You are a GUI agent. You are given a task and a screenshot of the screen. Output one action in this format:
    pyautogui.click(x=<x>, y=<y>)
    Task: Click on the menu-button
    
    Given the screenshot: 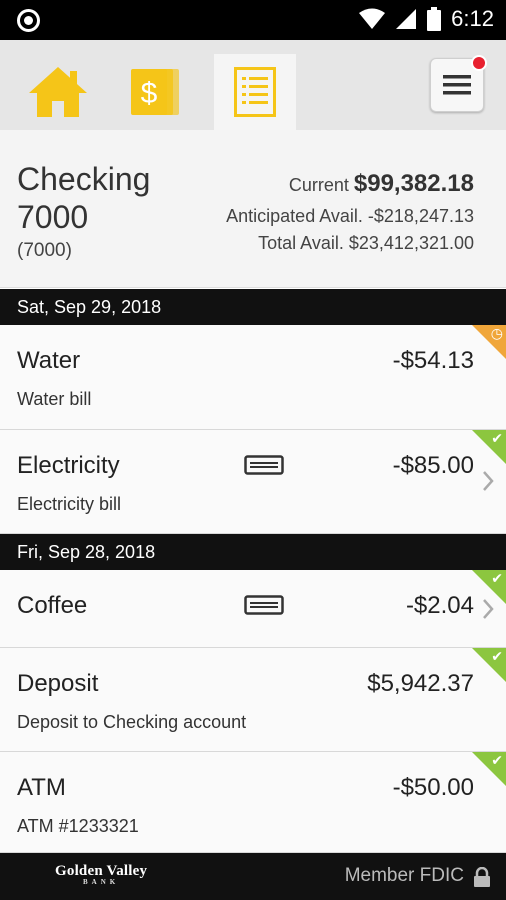 What is the action you would take?
    pyautogui.click(x=458, y=83)
    